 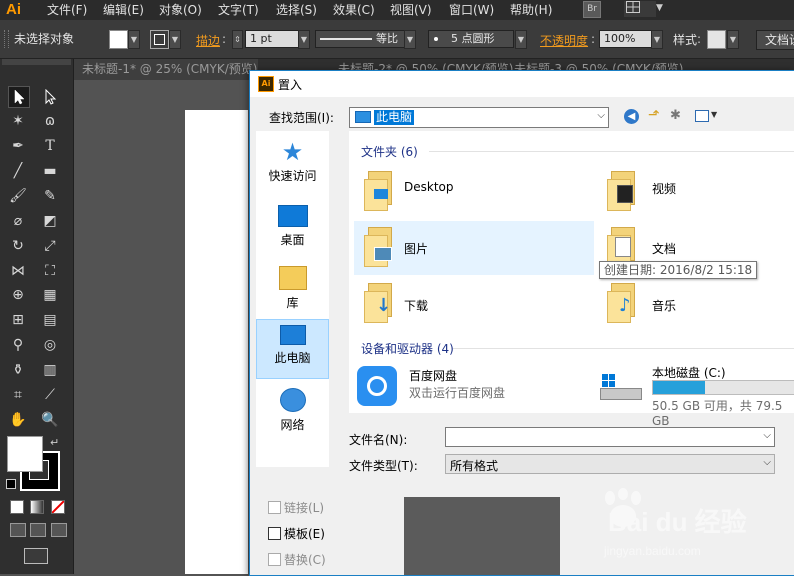 I want to click on folder-item-downloads: ↓ 下载, so click(x=474, y=303).